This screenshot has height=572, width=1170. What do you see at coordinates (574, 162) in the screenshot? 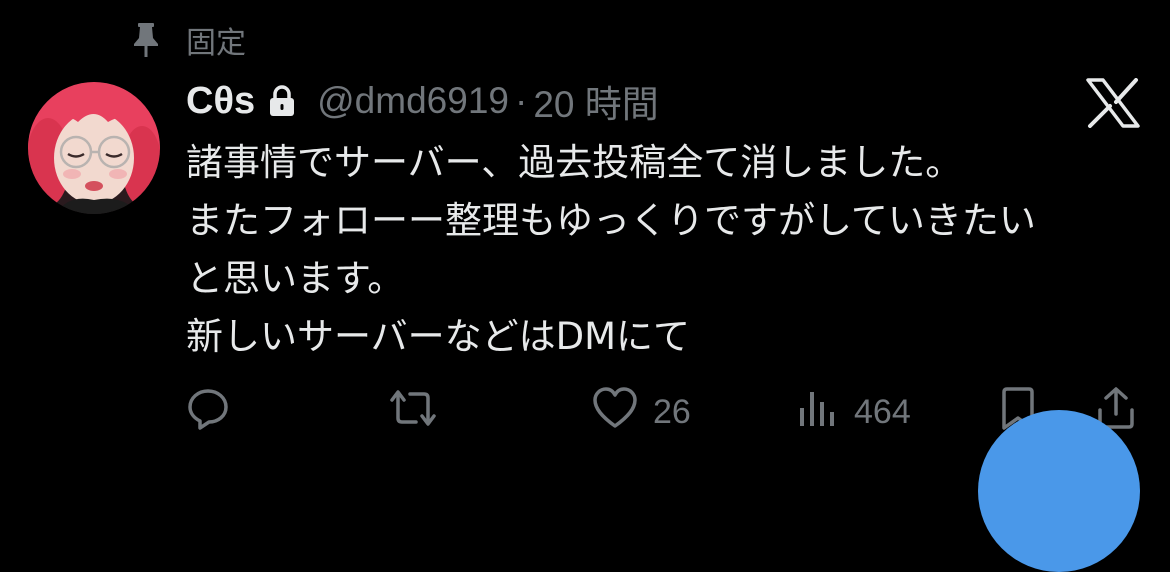
I see `tweet-text-line: 諸事情でサーバー、過去投稿全て消しました。` at bounding box center [574, 162].